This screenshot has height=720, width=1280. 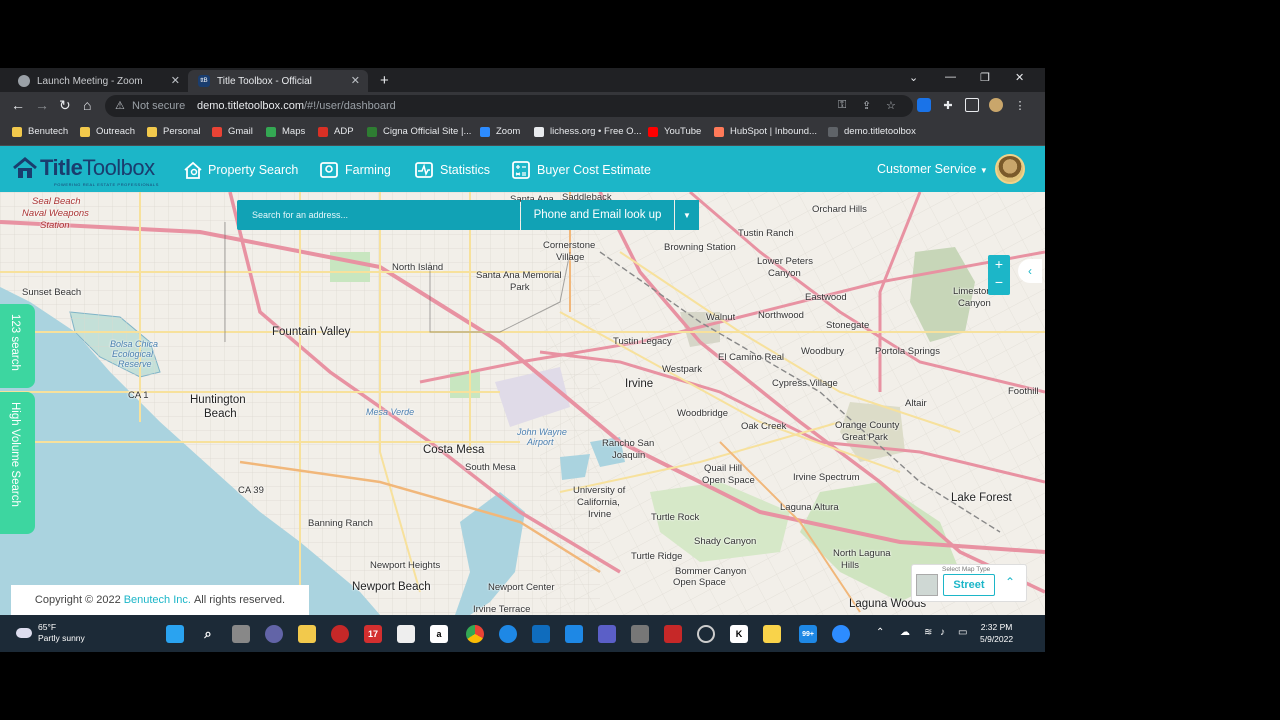 What do you see at coordinates (913, 77) in the screenshot?
I see `tab-search-icon: ⌄` at bounding box center [913, 77].